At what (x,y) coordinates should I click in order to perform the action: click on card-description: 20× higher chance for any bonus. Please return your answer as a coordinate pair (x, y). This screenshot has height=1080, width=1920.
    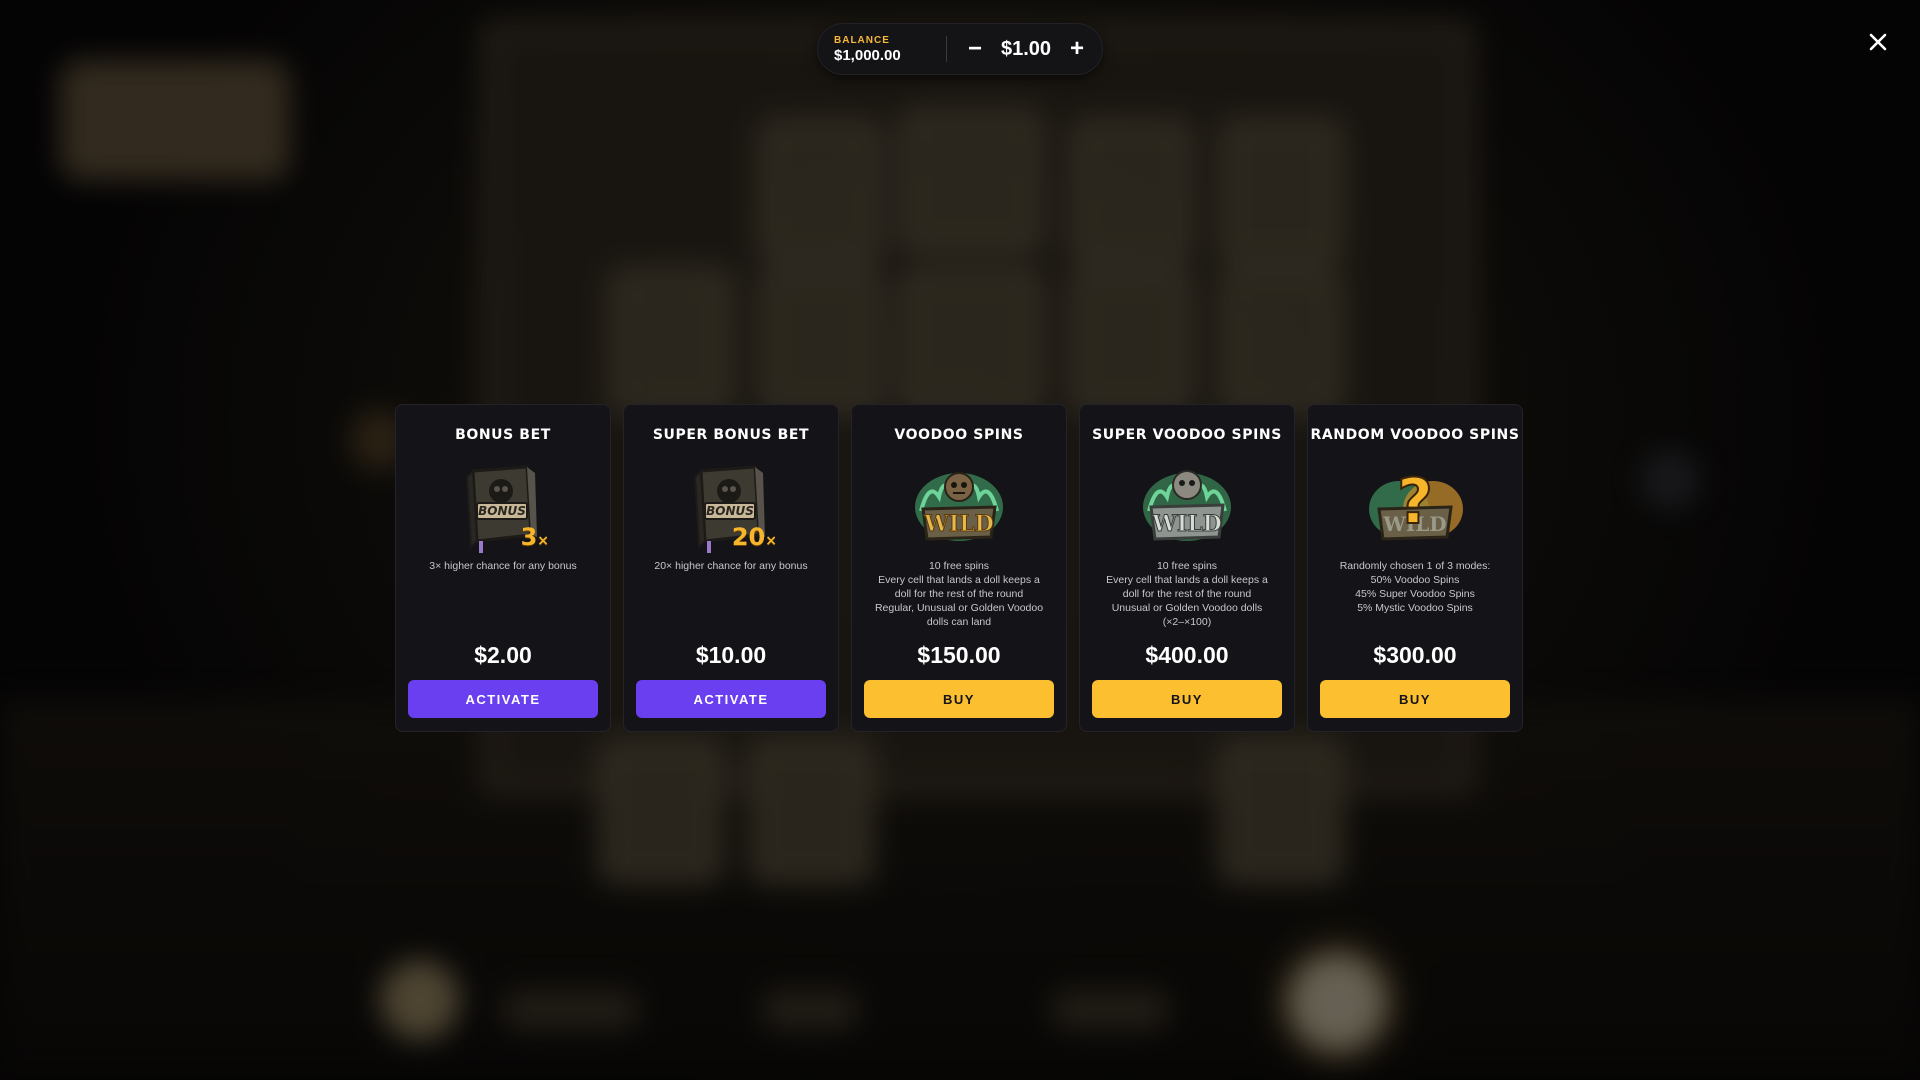
    Looking at the image, I should click on (731, 566).